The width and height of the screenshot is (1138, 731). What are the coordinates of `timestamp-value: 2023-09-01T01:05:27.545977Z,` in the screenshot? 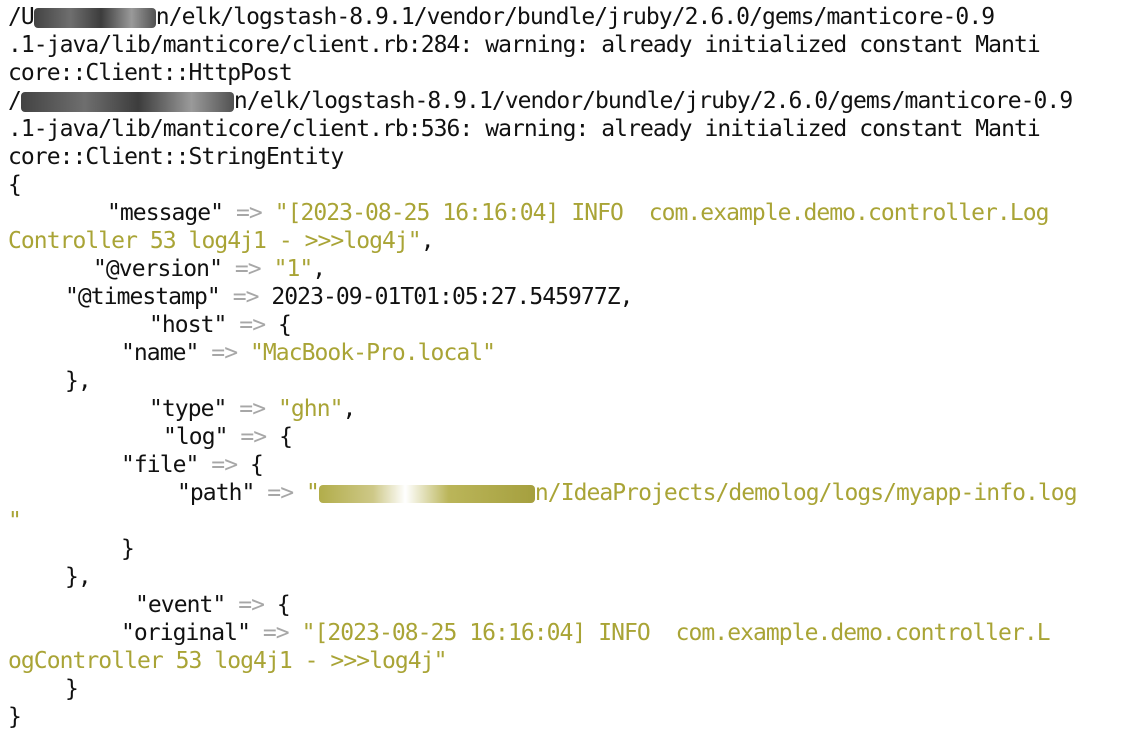 It's located at (452, 297).